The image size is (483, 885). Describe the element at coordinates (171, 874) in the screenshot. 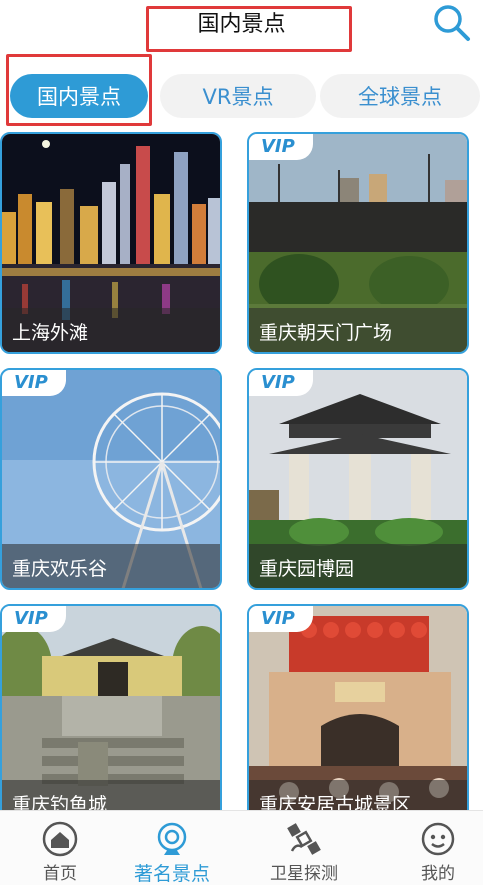

I see `nav-famous-spots-label: 著名景点` at that location.